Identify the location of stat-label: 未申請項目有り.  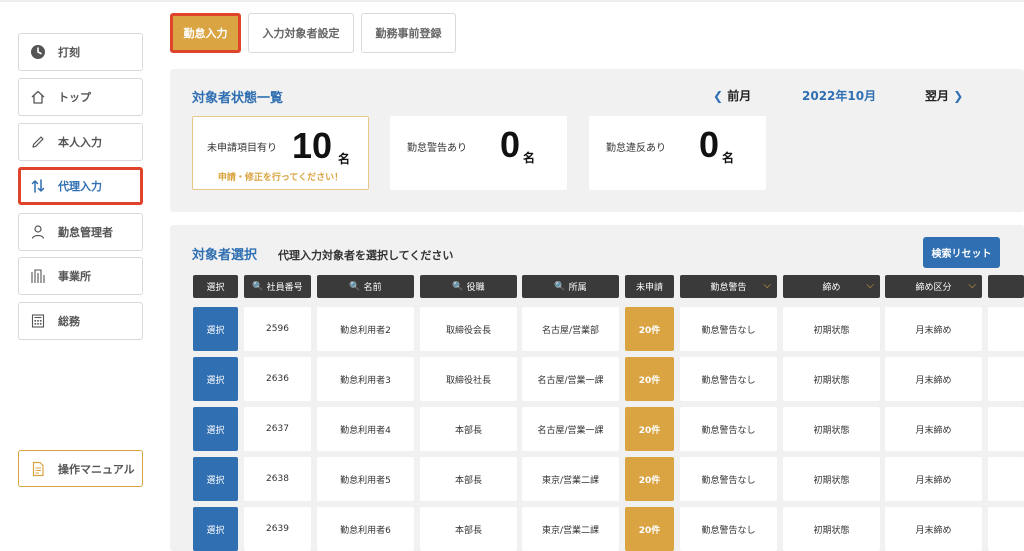
(242, 148).